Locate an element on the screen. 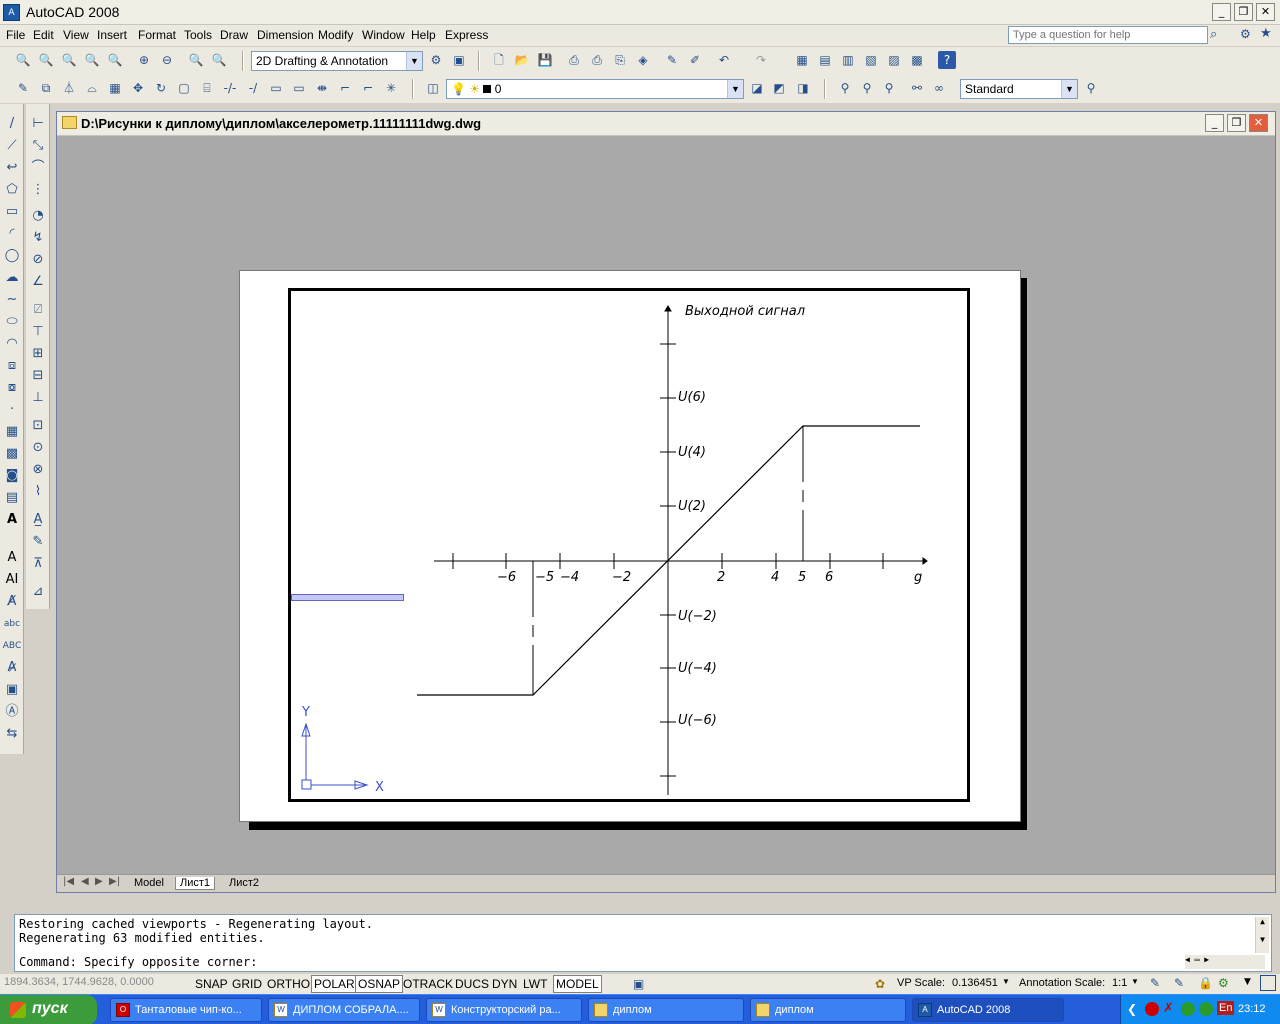  zoom-extents-icon: 🔍 is located at coordinates (219, 60).